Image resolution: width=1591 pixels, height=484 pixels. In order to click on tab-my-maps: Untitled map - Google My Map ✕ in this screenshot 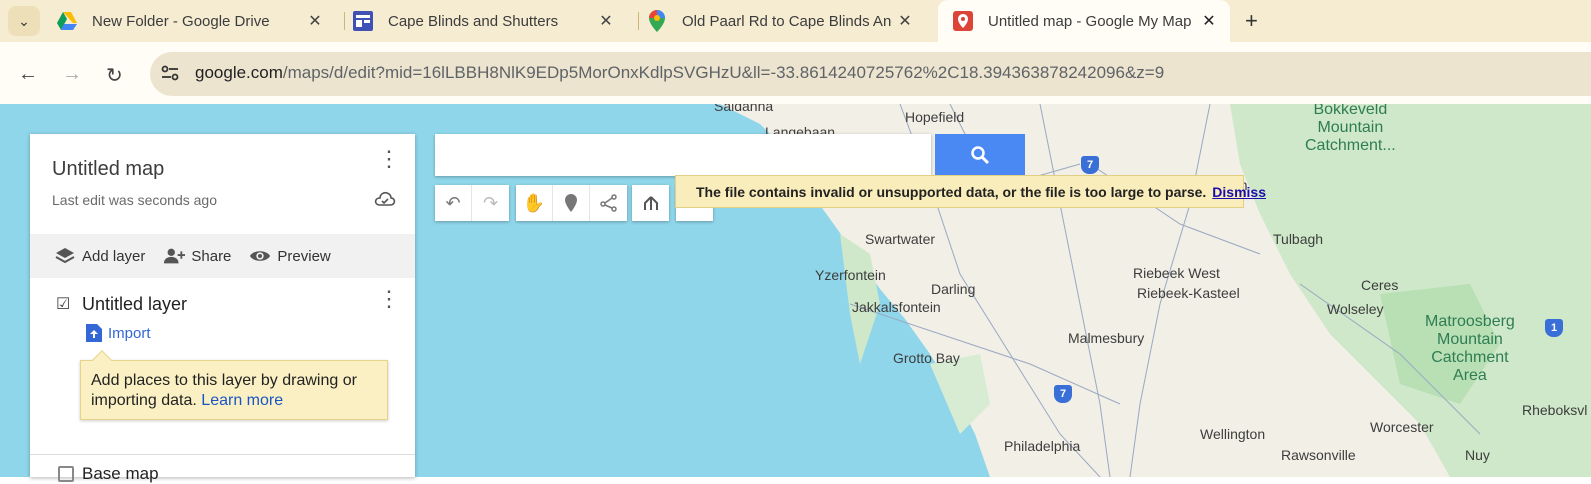, I will do `click(1084, 21)`.